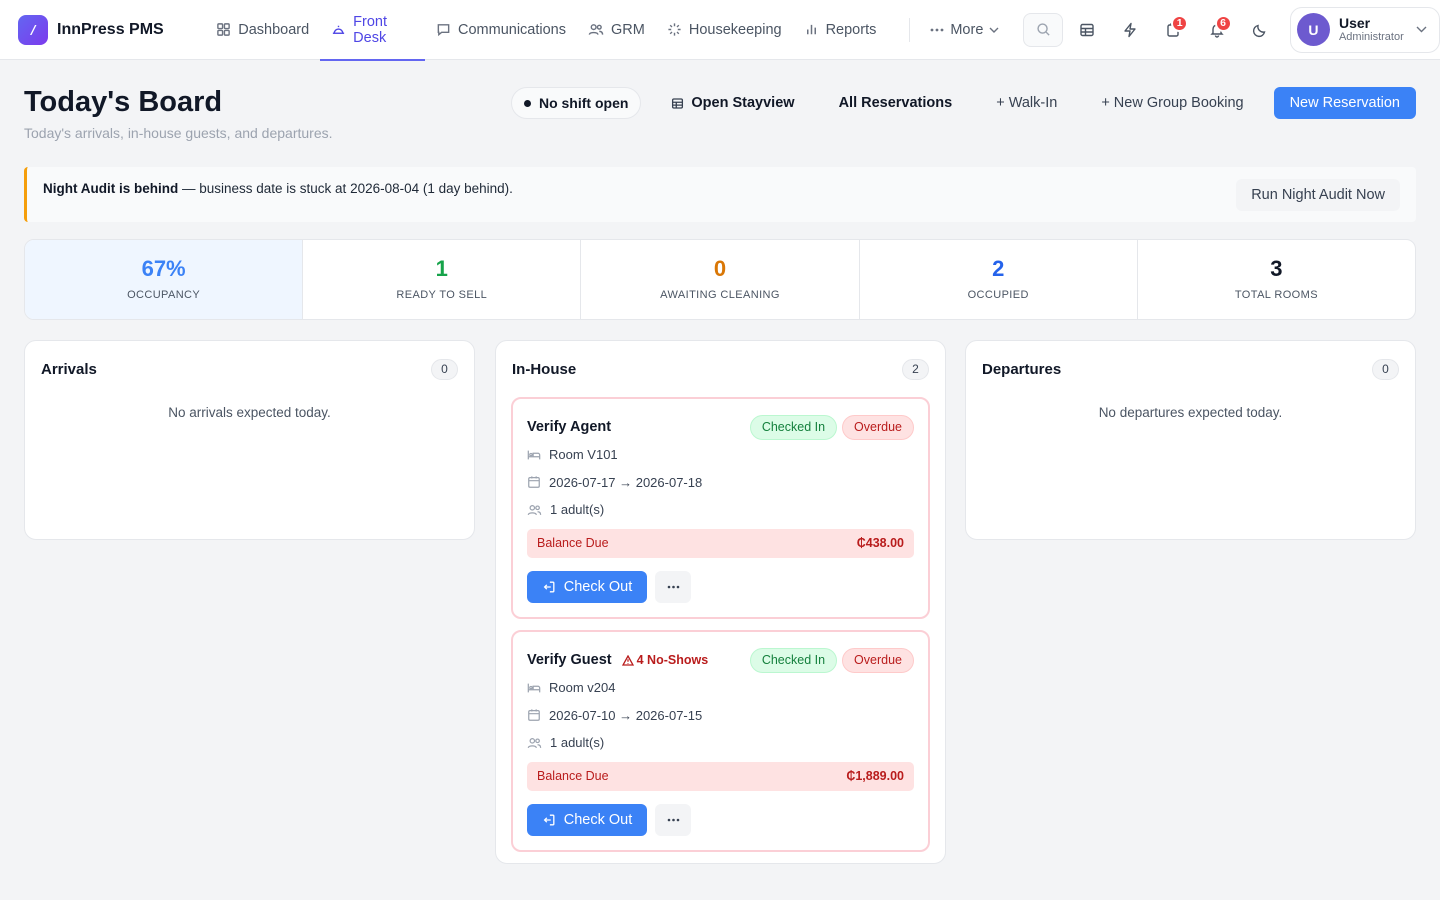 This screenshot has height=900, width=1440. I want to click on stayview-grid-button, so click(1086, 30).